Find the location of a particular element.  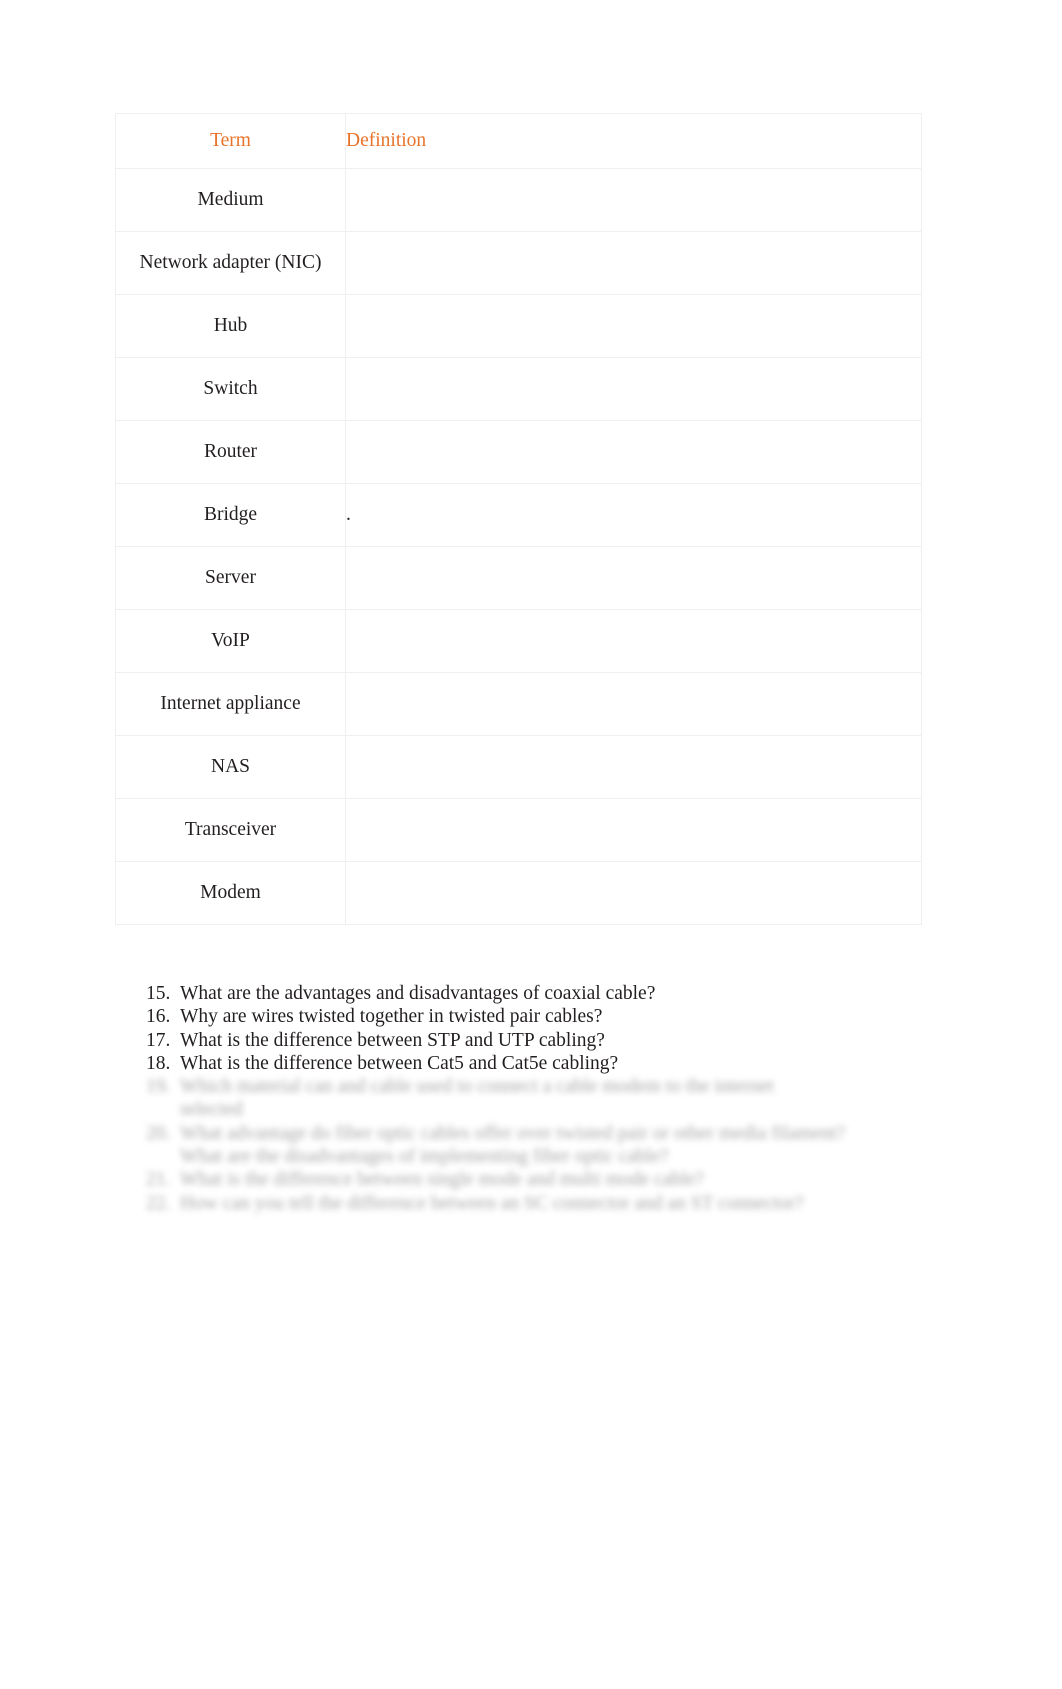

column-header-term: Term is located at coordinates (230, 141).